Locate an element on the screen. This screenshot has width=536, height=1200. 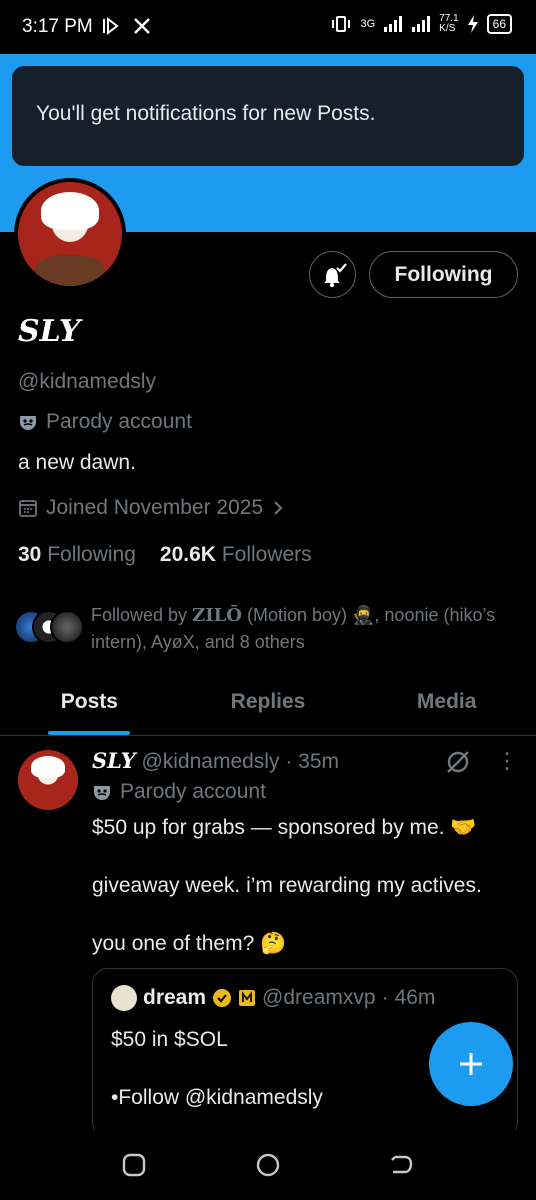
quote-author-handle: @dreamxvp is located at coordinates (319, 997).